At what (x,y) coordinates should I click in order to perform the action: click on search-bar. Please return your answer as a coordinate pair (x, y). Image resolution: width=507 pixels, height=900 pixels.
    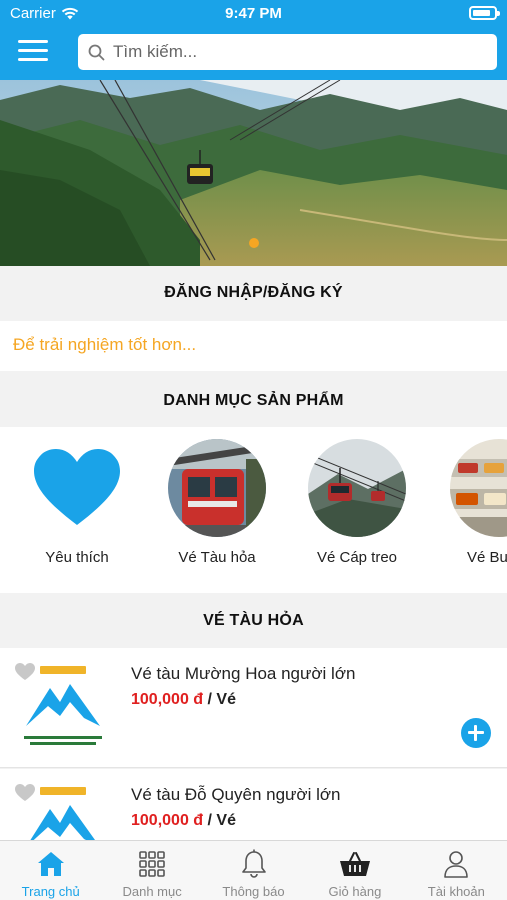
    Looking at the image, I should click on (287, 52).